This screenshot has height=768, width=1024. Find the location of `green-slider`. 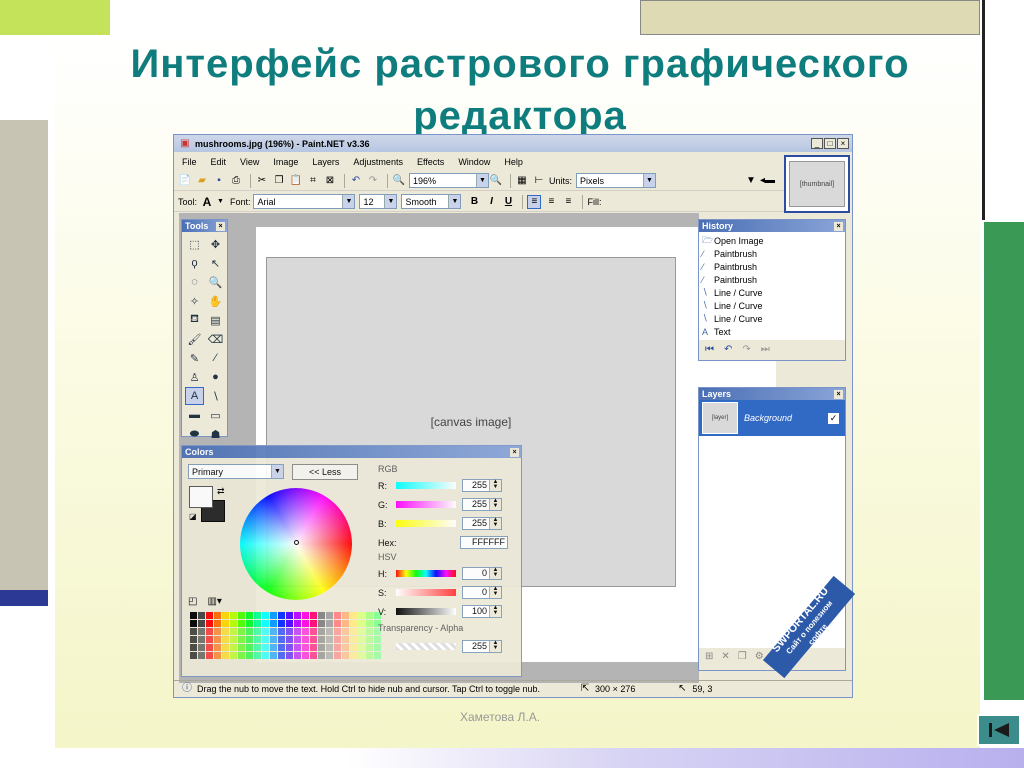

green-slider is located at coordinates (426, 504).